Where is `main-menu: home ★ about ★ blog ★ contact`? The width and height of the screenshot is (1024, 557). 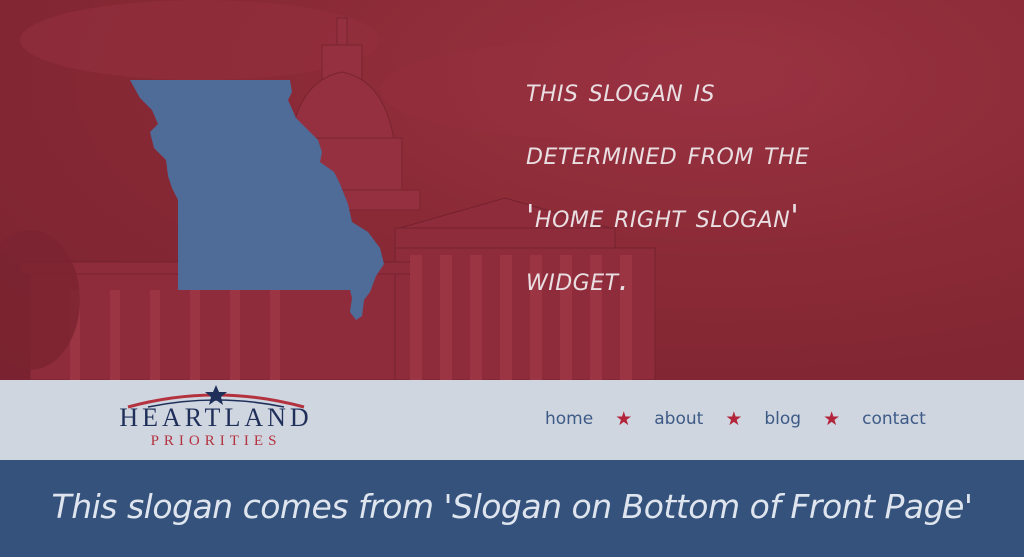
main-menu: home ★ about ★ blog ★ contact is located at coordinates (735, 419).